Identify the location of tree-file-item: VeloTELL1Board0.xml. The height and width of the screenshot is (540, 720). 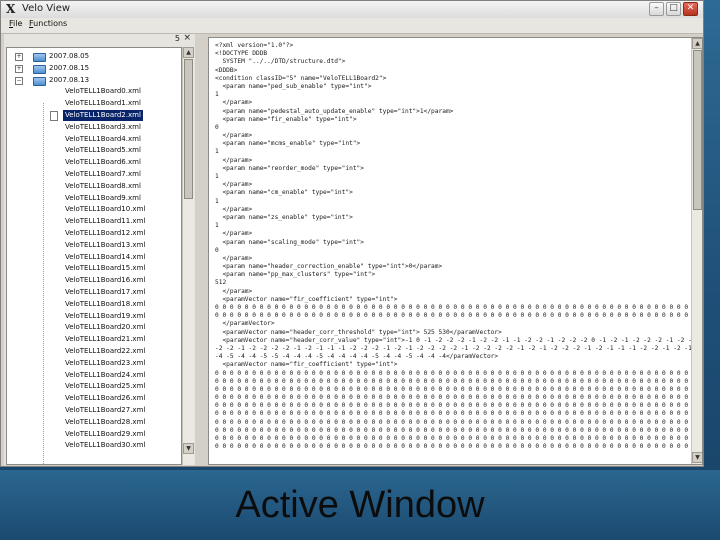
(94, 91).